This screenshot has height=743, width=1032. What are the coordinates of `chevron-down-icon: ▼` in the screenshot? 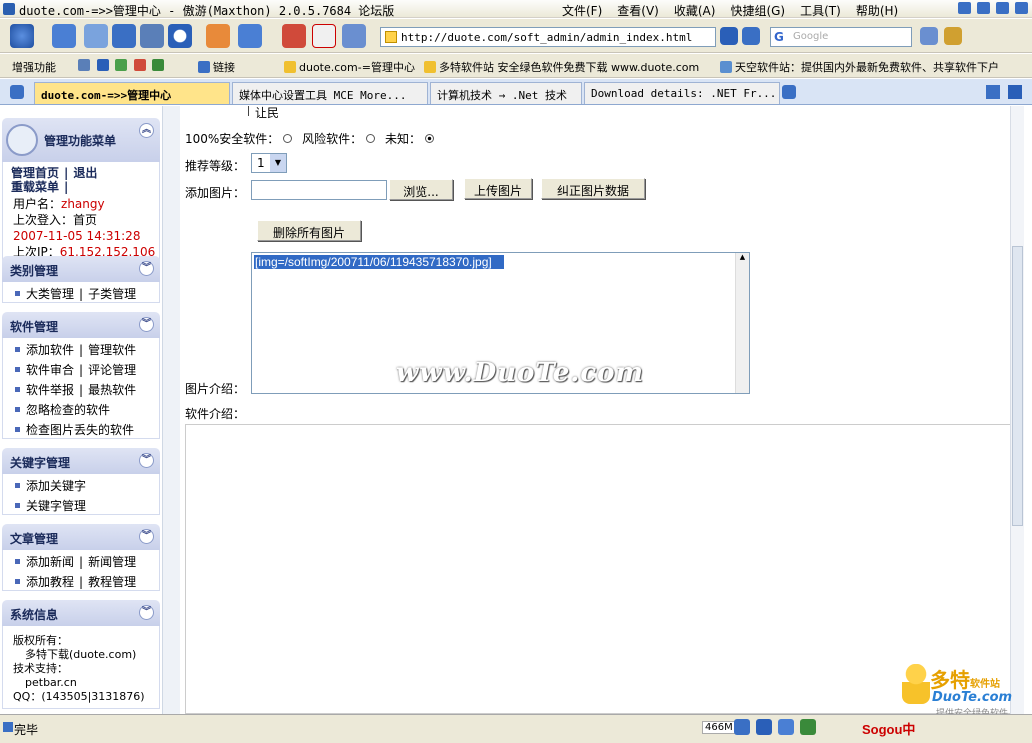 It's located at (278, 163).